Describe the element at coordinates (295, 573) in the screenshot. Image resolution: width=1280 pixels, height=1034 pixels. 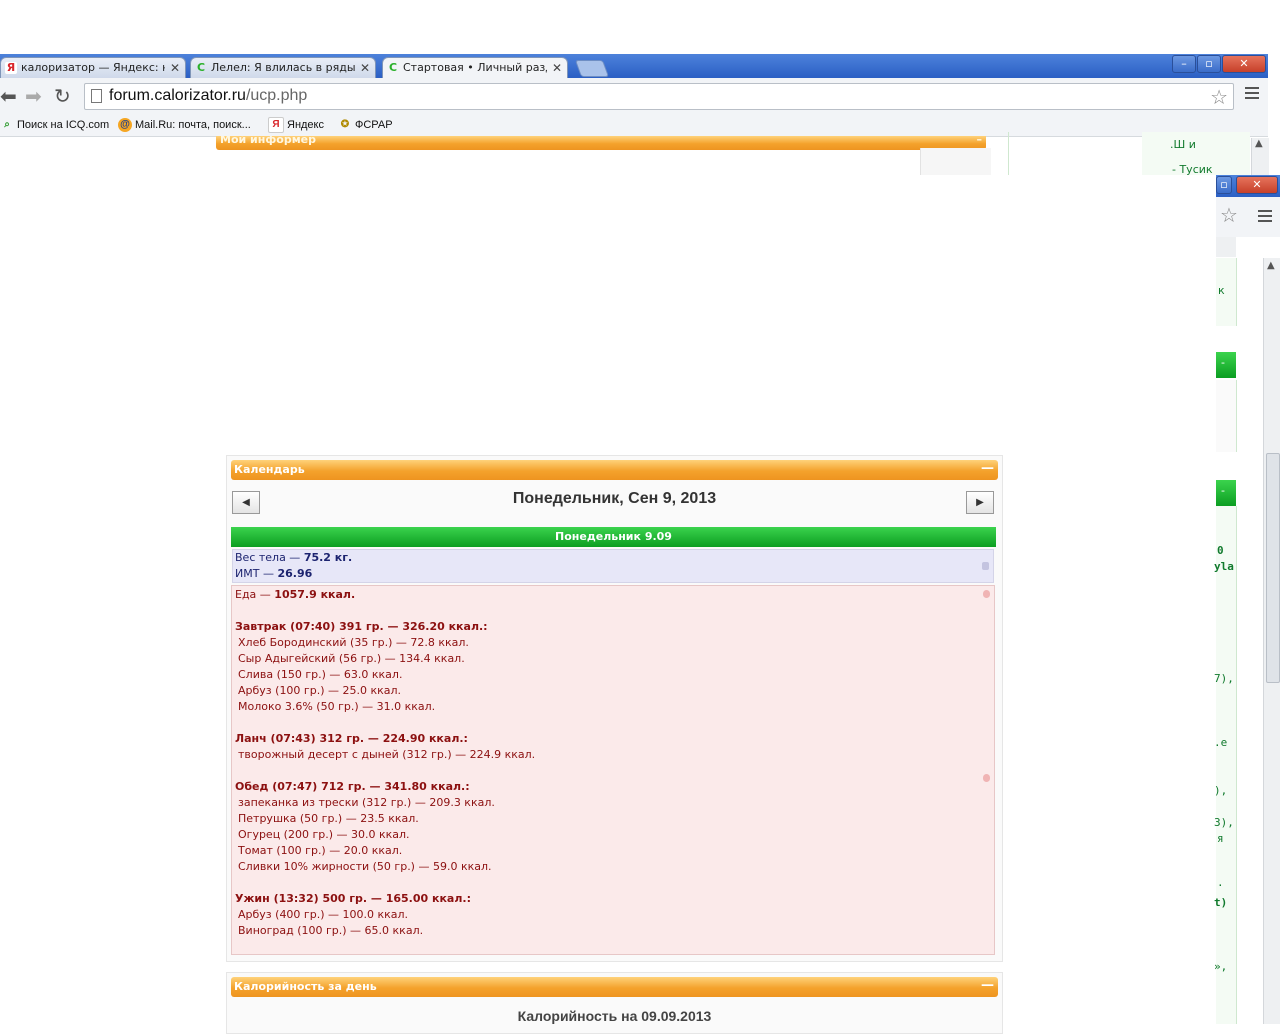
I see `bmi-value: 26.96` at that location.